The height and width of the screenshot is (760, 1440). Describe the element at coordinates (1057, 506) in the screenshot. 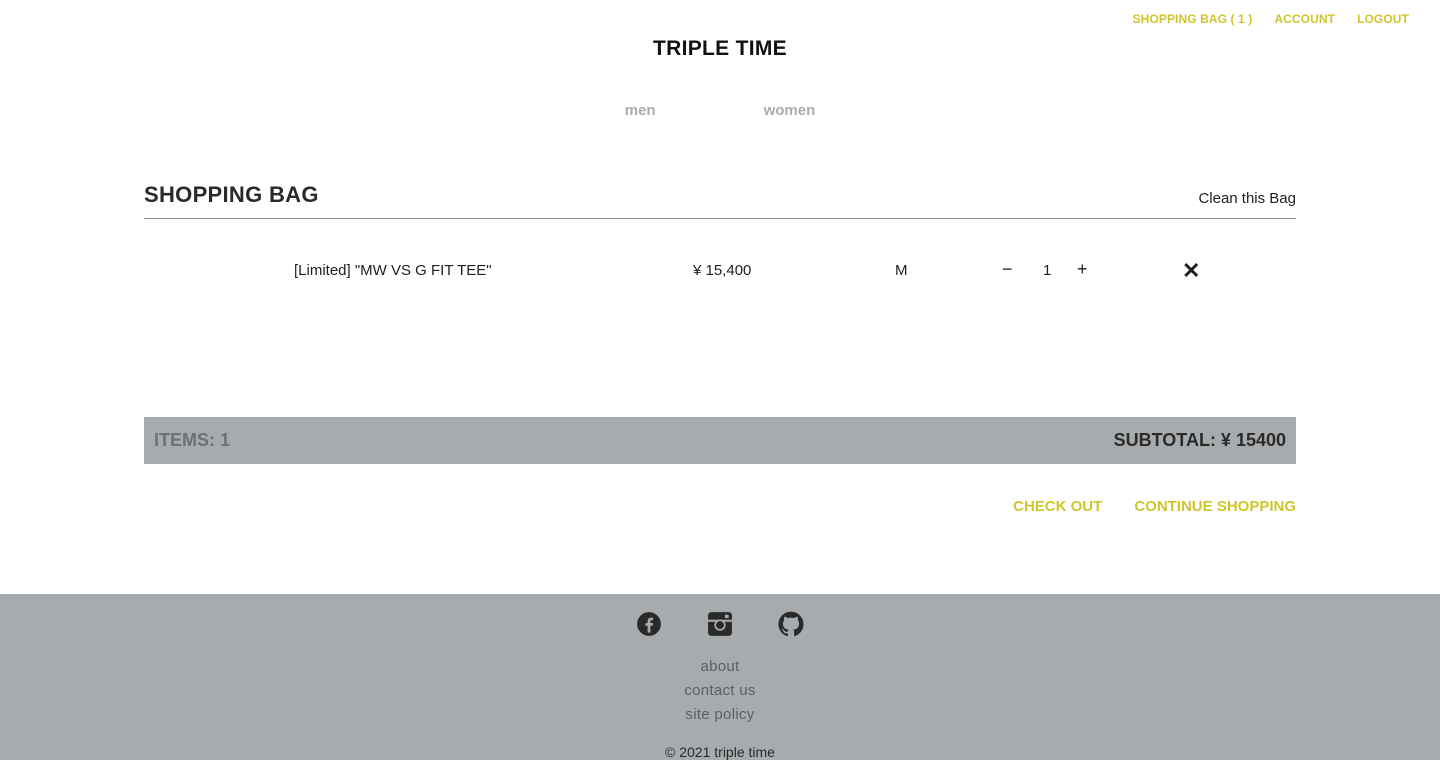

I see `checkout-button: CHECK OUT` at that location.